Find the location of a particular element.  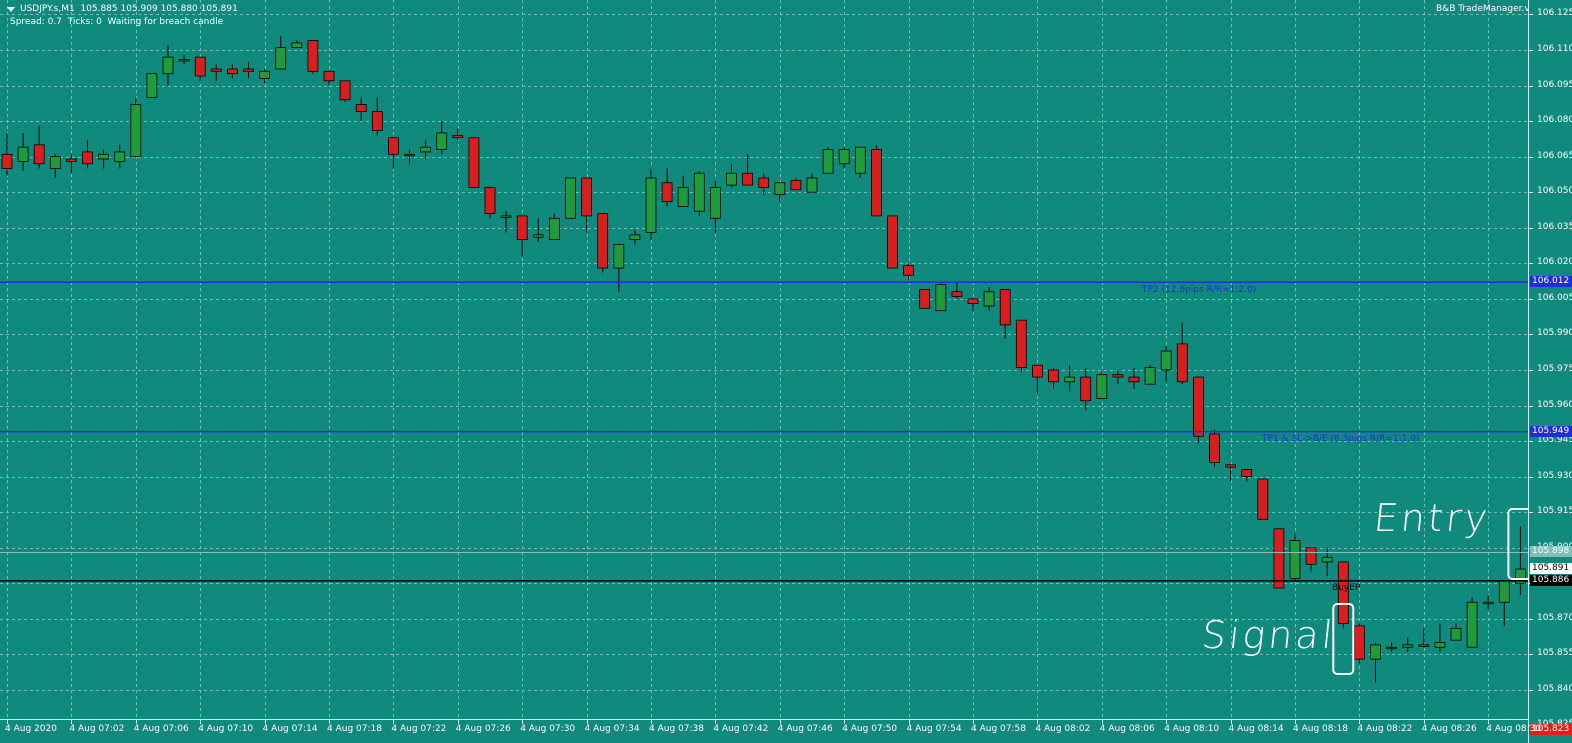

time-tick-label: 4 Aug 08:30 is located at coordinates (1514, 729).